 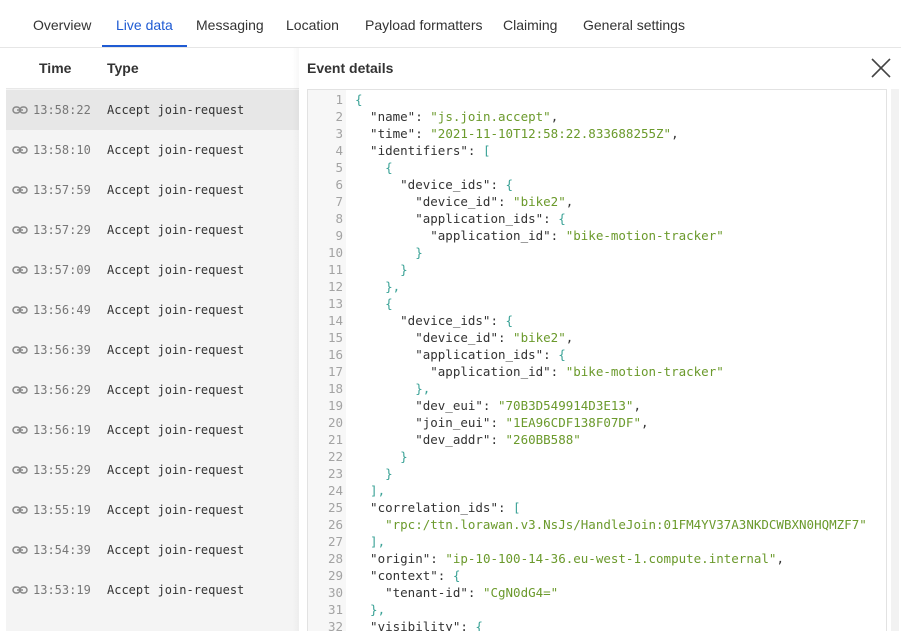 I want to click on code-line: 22 }, so click(x=597, y=456).